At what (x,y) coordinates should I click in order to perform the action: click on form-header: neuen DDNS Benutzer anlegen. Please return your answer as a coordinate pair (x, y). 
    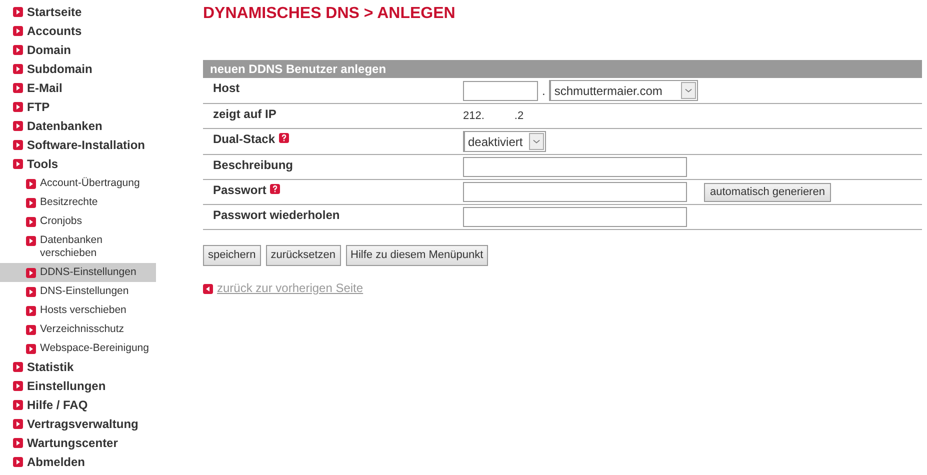
    Looking at the image, I should click on (562, 69).